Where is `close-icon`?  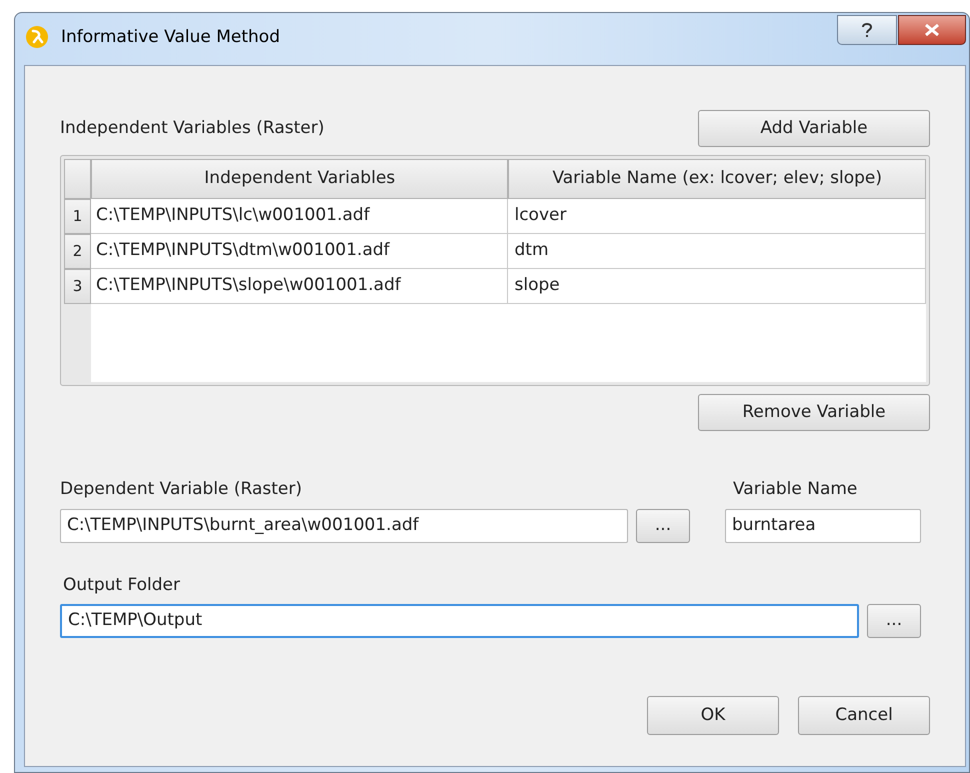
close-icon is located at coordinates (932, 30).